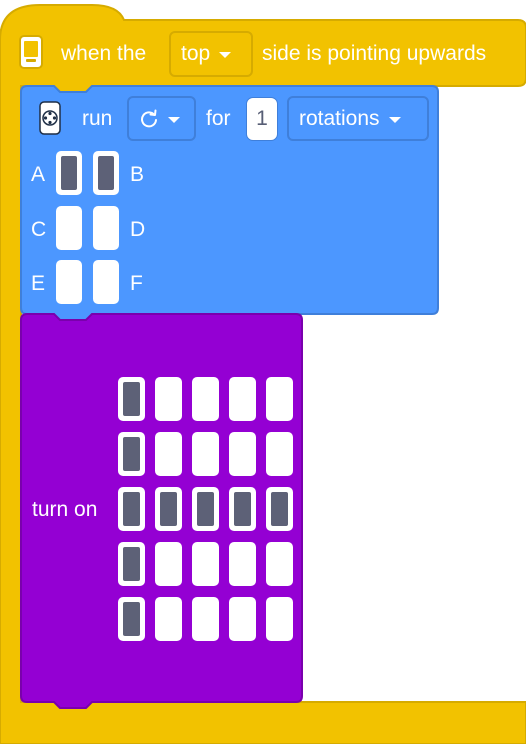 The height and width of the screenshot is (744, 526). I want to click on pixel-r1-c3, so click(205, 399).